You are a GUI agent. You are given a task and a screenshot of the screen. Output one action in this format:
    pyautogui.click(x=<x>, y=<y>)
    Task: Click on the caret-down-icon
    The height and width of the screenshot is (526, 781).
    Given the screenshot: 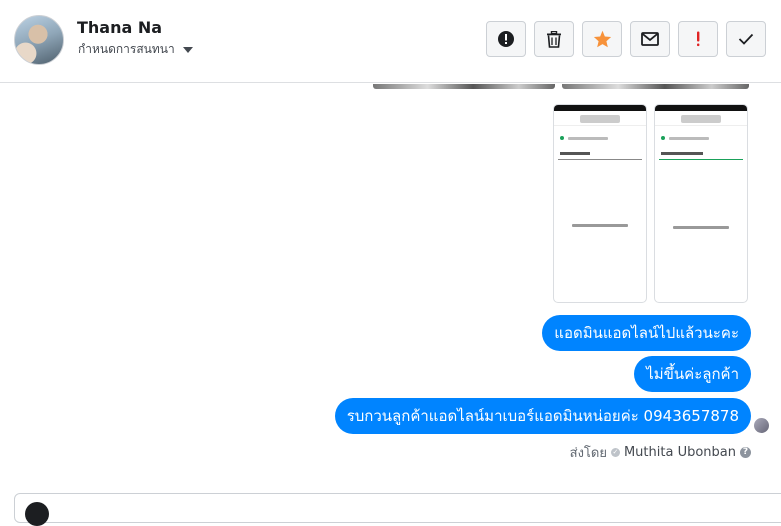 What is the action you would take?
    pyautogui.click(x=187, y=49)
    